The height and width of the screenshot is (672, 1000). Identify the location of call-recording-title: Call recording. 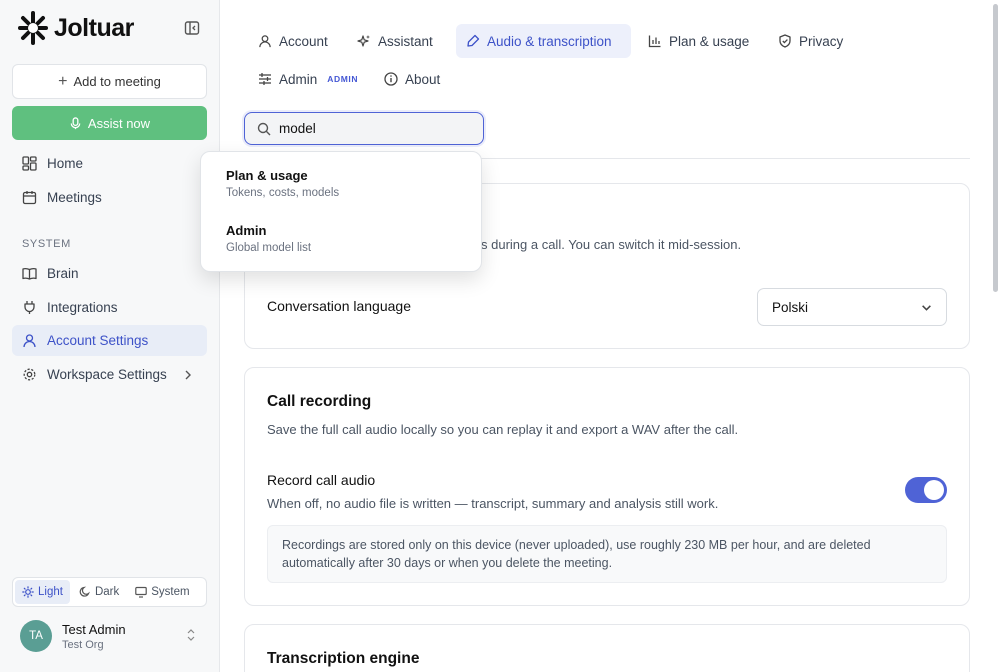
(319, 401).